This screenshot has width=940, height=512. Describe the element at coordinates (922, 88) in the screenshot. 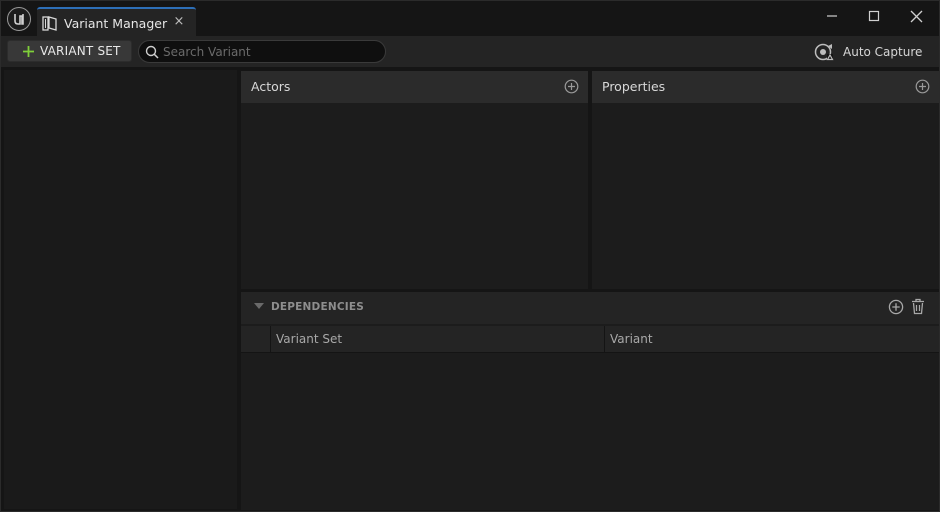

I see `add-property-icon` at that location.